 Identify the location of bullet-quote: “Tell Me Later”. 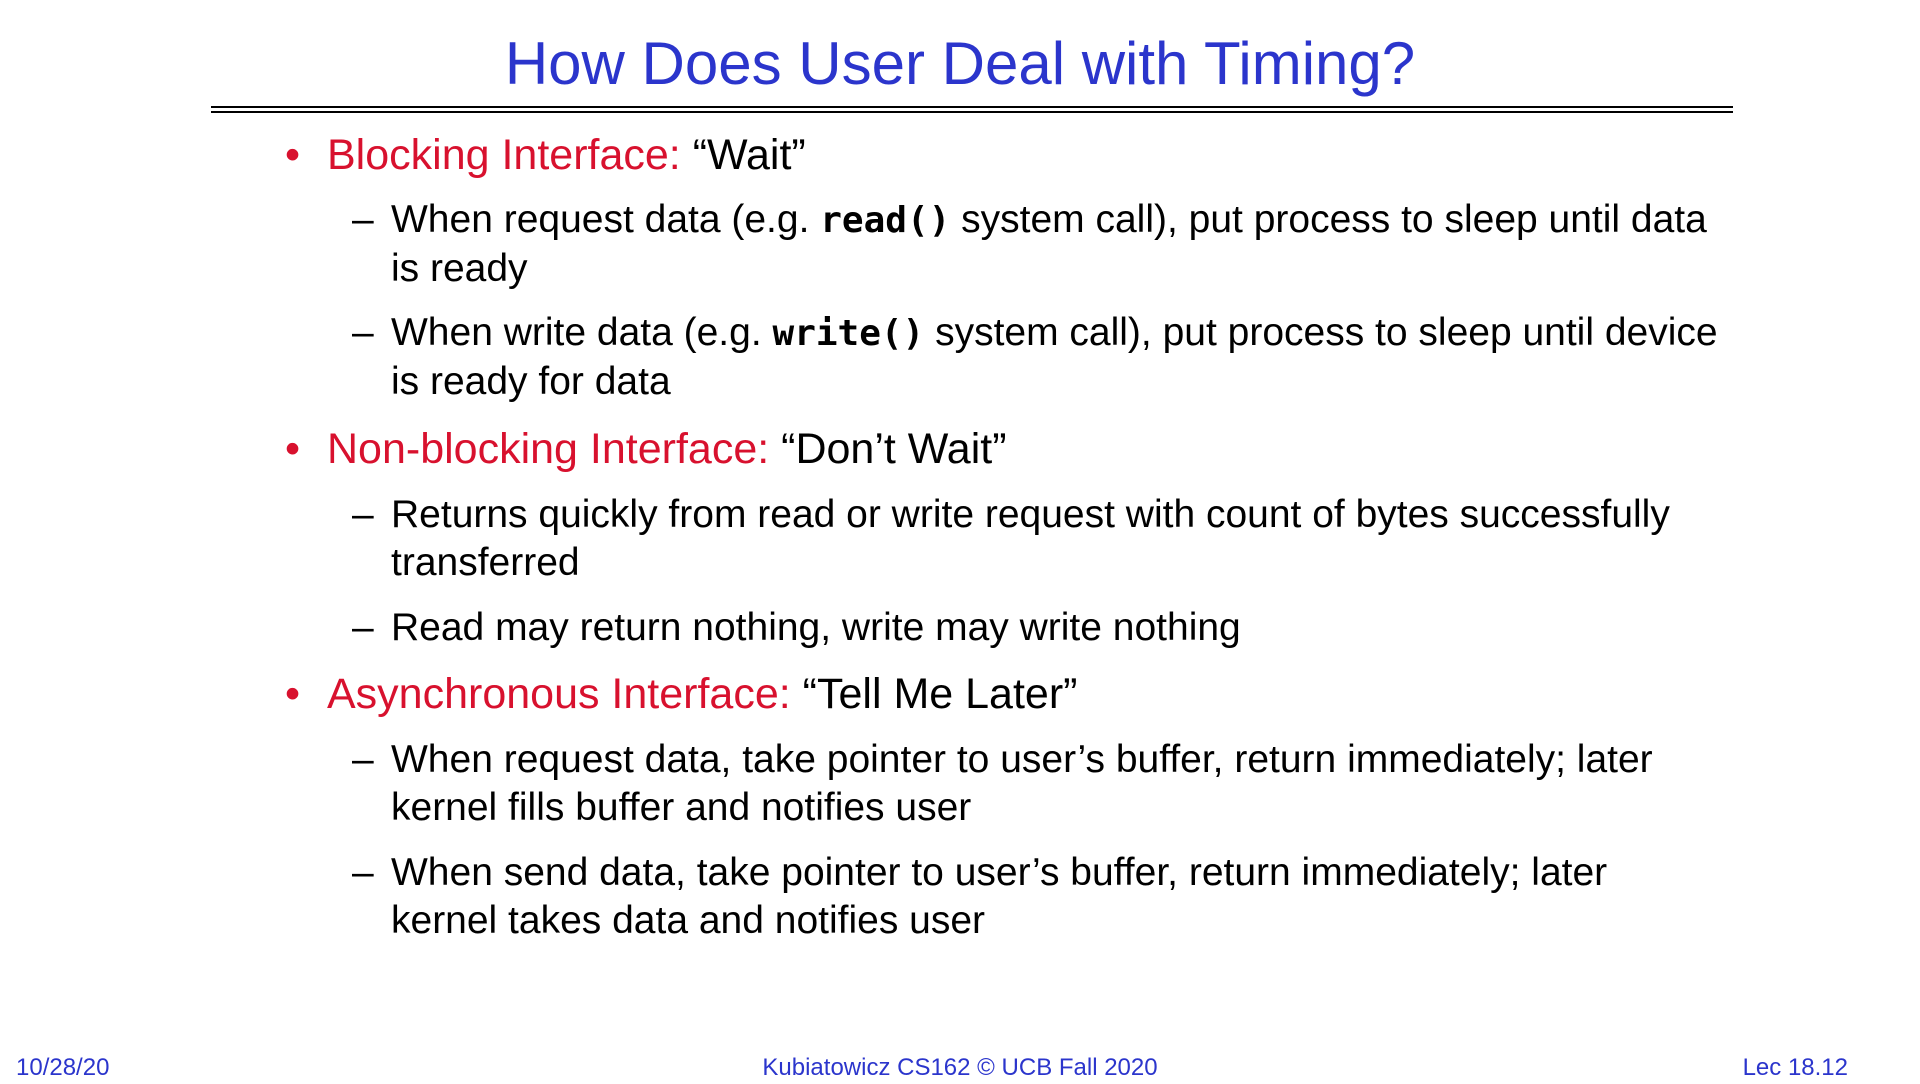
(940, 694).